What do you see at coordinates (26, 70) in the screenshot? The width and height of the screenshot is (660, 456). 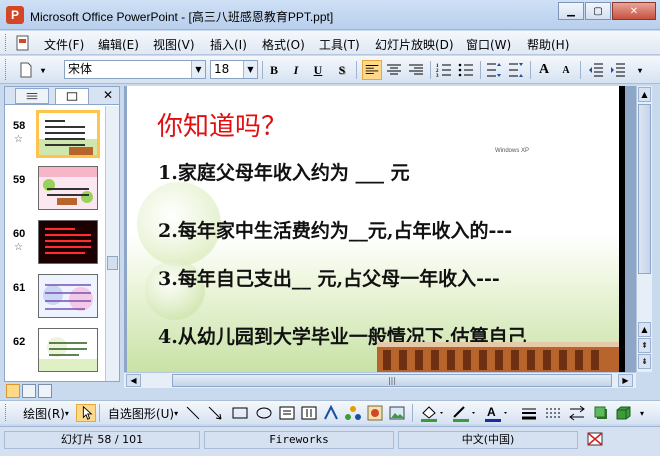 I see `new-document-icon` at bounding box center [26, 70].